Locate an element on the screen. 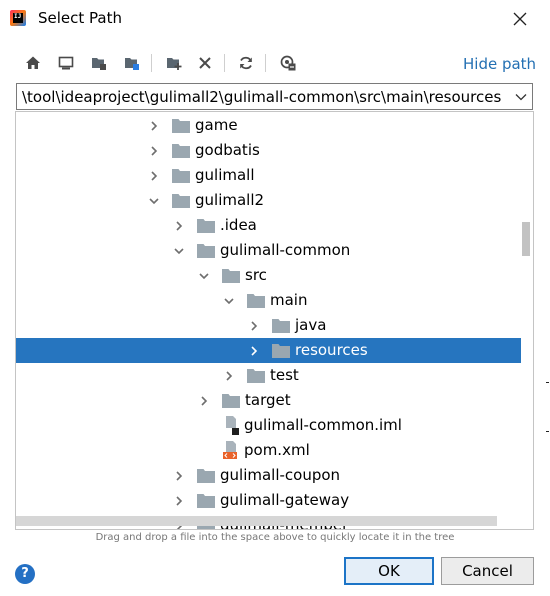 The height and width of the screenshot is (596, 550). module-icon is located at coordinates (132, 64).